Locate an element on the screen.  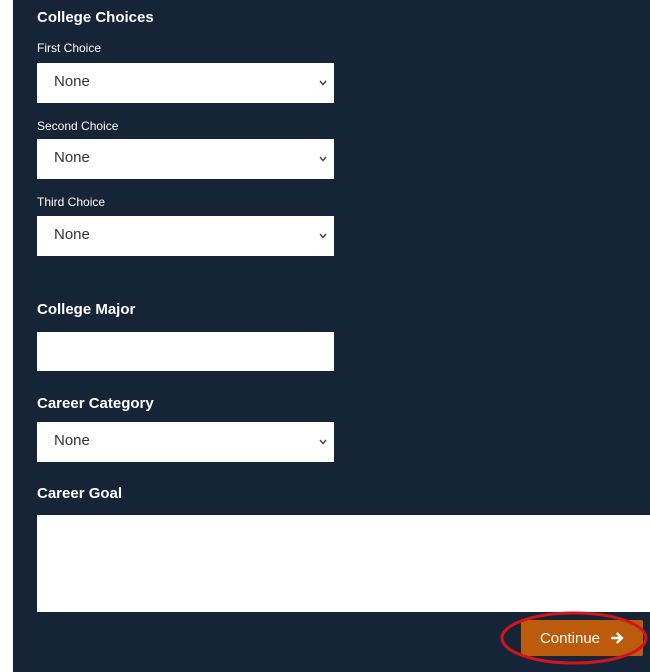
career-category-select: None is located at coordinates (185, 442).